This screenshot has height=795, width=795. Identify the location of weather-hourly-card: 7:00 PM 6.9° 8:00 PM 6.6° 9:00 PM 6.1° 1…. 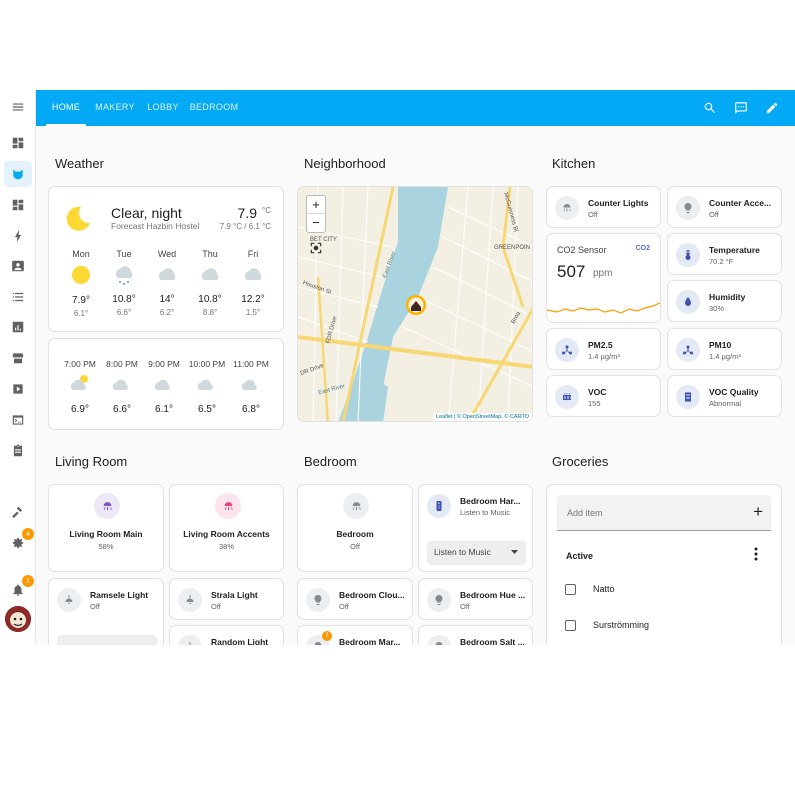
(166, 384).